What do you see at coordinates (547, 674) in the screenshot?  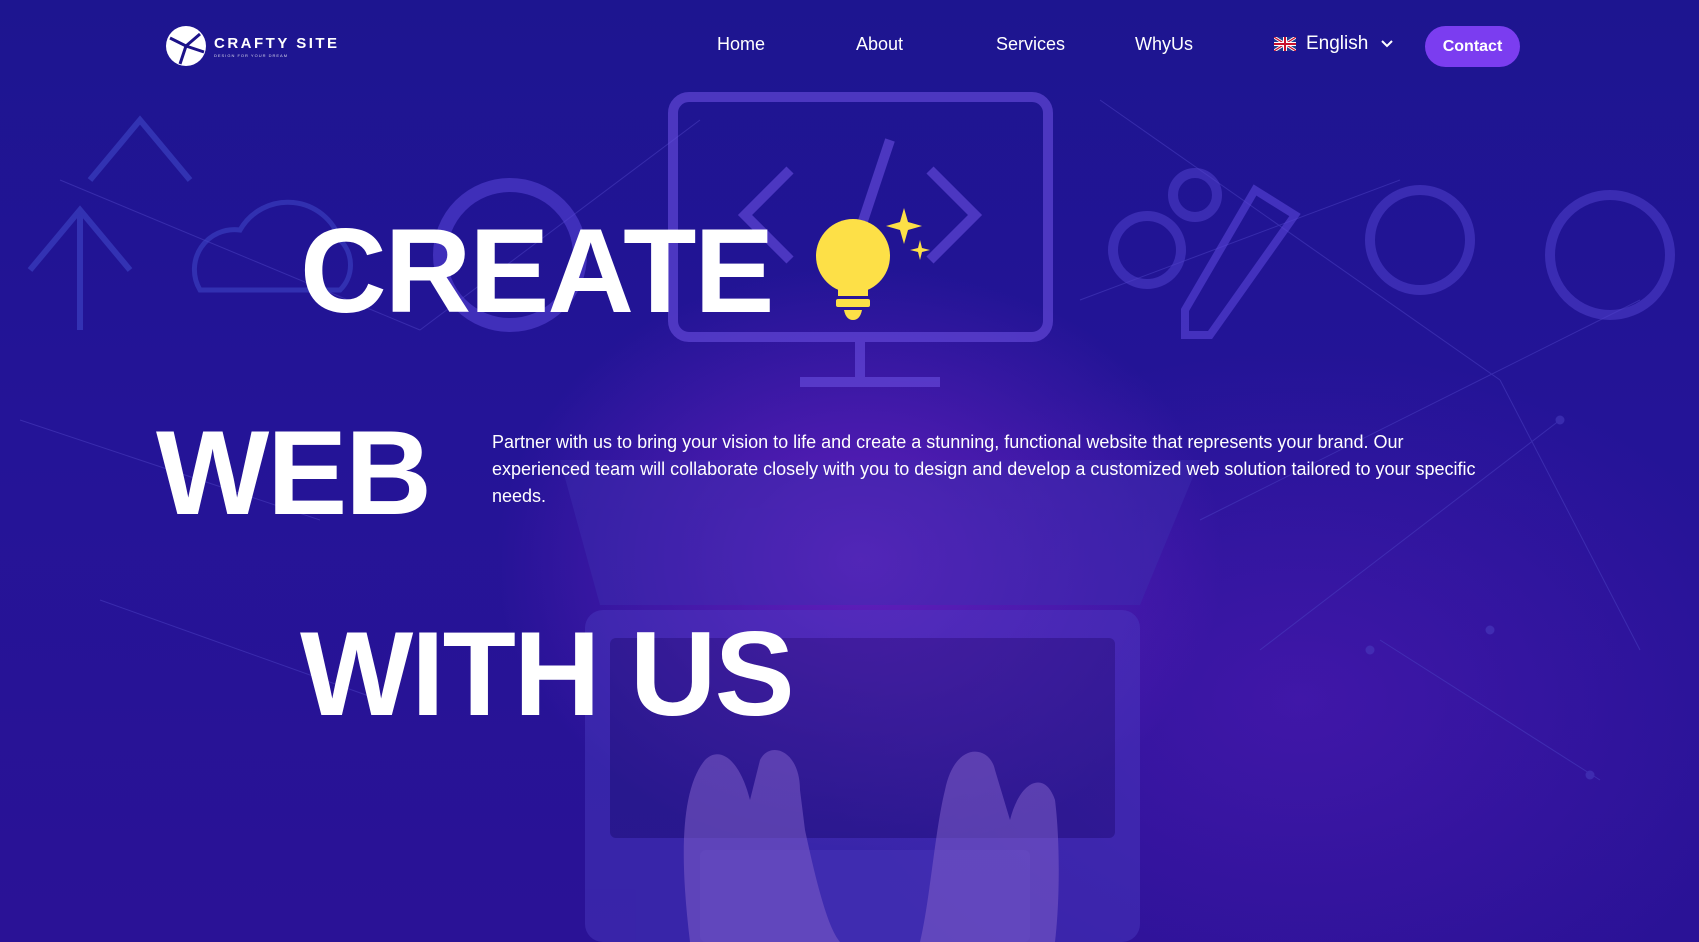 I see `hero-heading-line-3: WITH US` at bounding box center [547, 674].